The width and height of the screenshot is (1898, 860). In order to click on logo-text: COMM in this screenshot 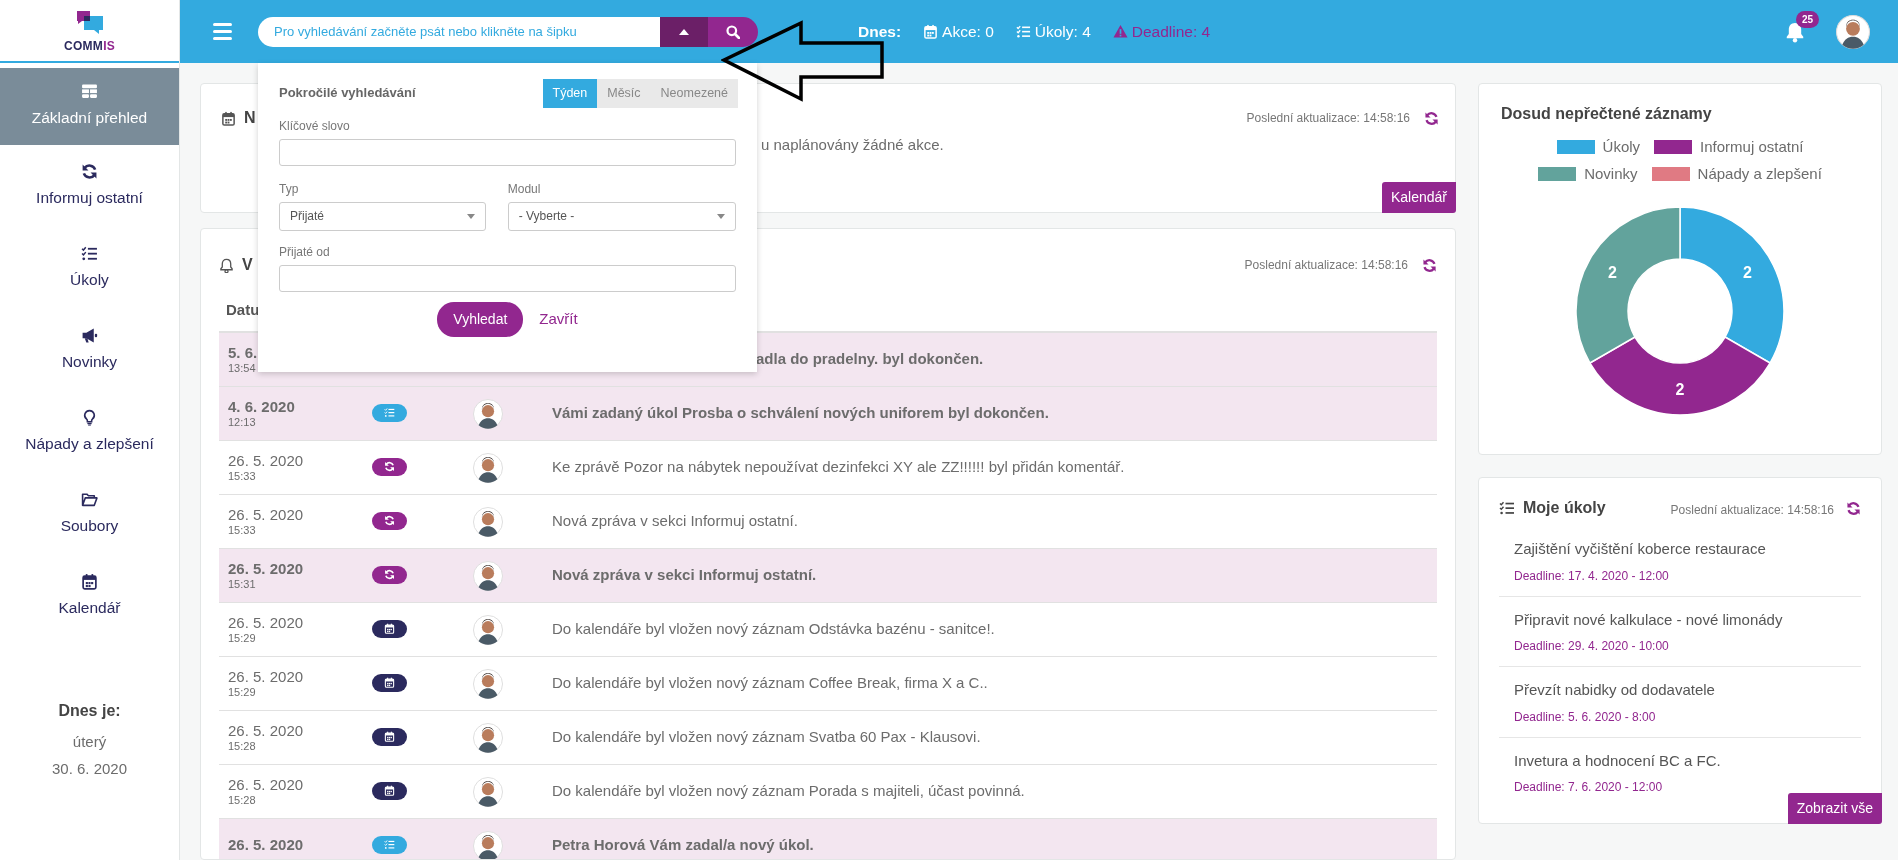, I will do `click(83, 45)`.